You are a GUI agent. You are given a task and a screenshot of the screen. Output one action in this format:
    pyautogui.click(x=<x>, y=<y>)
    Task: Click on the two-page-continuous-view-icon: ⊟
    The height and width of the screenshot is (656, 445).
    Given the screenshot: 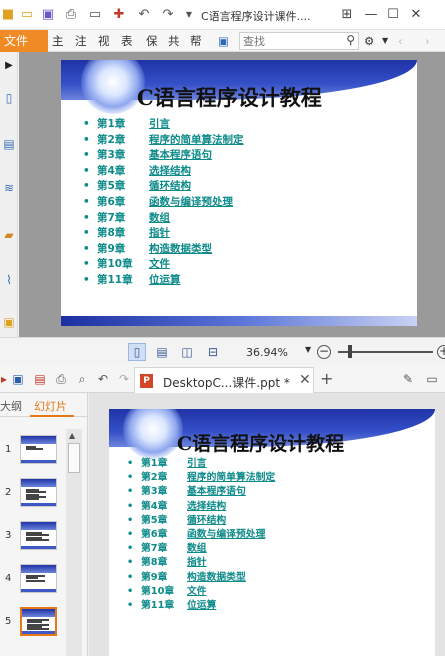 What is the action you would take?
    pyautogui.click(x=213, y=352)
    